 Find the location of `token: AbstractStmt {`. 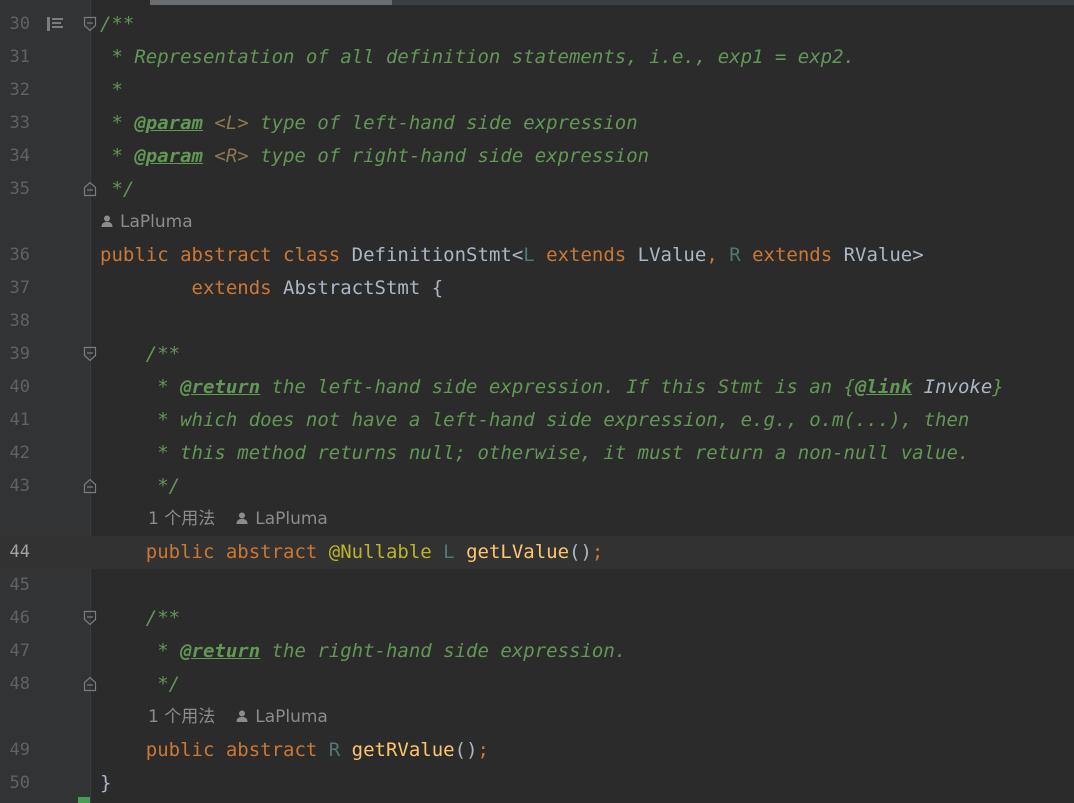

token: AbstractStmt { is located at coordinates (363, 288).